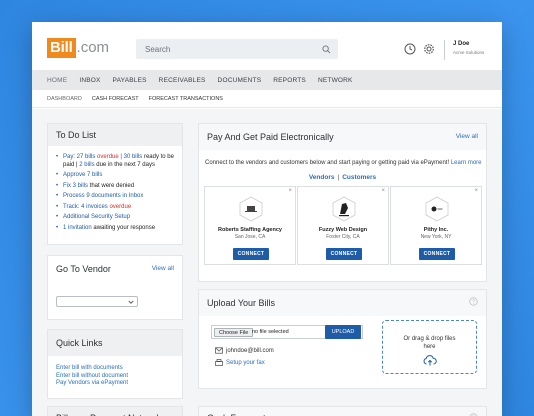  What do you see at coordinates (234, 332) in the screenshot?
I see `choose-file-button: Choose File` at bounding box center [234, 332].